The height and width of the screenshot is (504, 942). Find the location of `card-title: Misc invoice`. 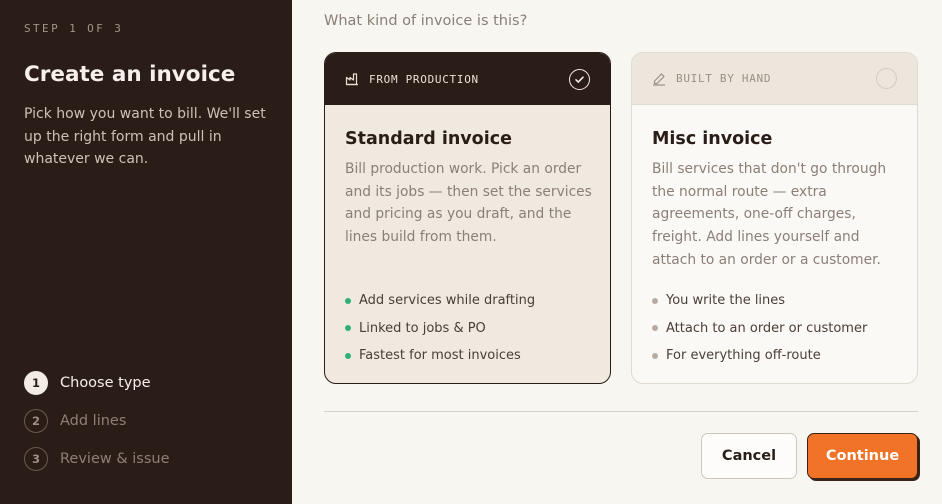

card-title: Misc invoice is located at coordinates (712, 139).